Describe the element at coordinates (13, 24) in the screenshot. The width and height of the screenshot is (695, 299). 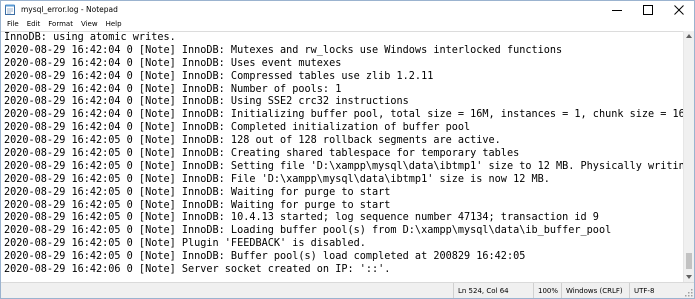
I see `menu-file: File` at that location.